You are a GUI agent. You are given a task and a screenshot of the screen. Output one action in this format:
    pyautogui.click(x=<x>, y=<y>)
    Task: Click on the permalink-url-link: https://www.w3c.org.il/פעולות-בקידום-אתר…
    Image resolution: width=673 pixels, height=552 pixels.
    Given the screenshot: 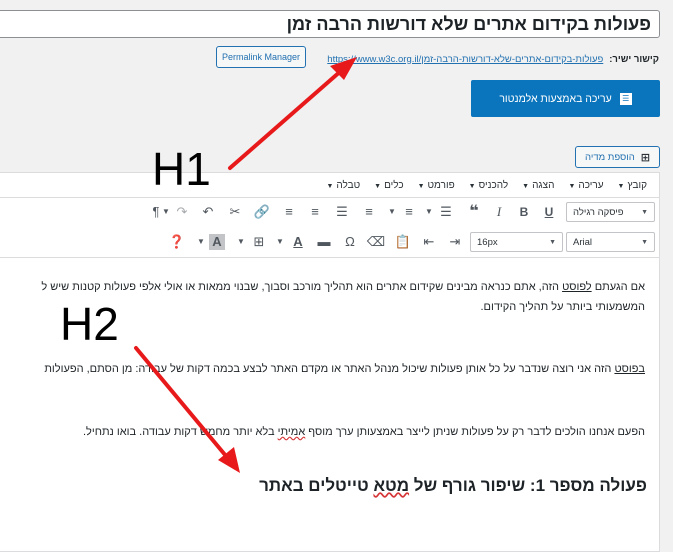 What is the action you would take?
    pyautogui.click(x=465, y=59)
    